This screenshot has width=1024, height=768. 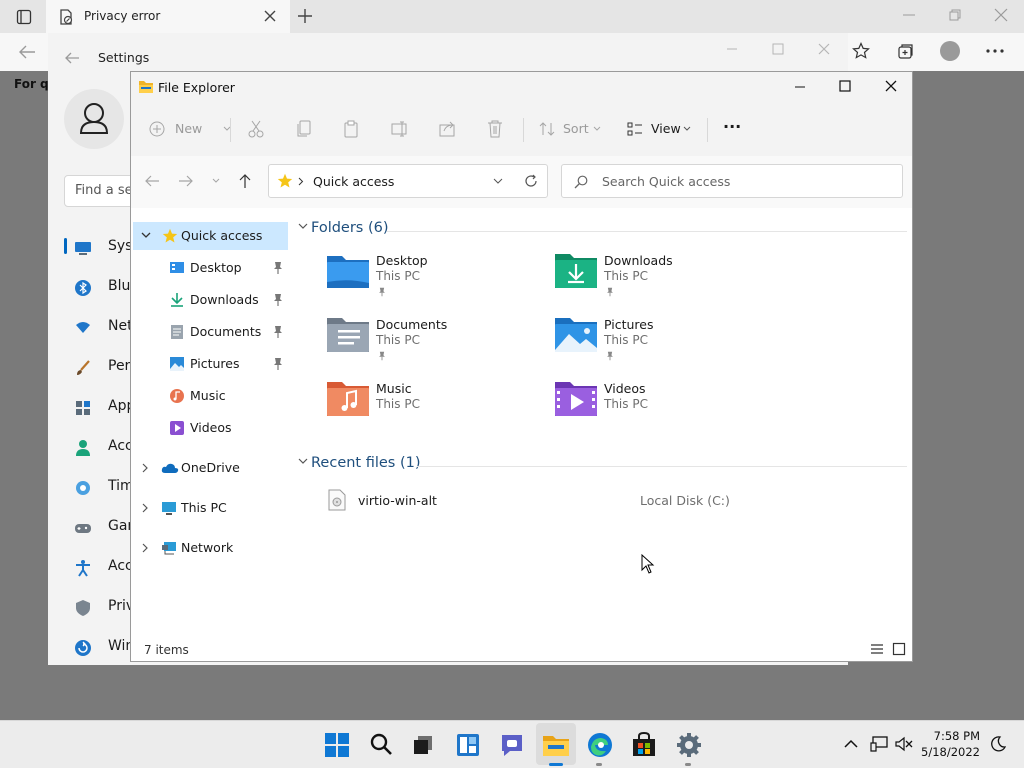 What do you see at coordinates (851, 743) in the screenshot?
I see `show-hidden-icons-chevron-icon` at bounding box center [851, 743].